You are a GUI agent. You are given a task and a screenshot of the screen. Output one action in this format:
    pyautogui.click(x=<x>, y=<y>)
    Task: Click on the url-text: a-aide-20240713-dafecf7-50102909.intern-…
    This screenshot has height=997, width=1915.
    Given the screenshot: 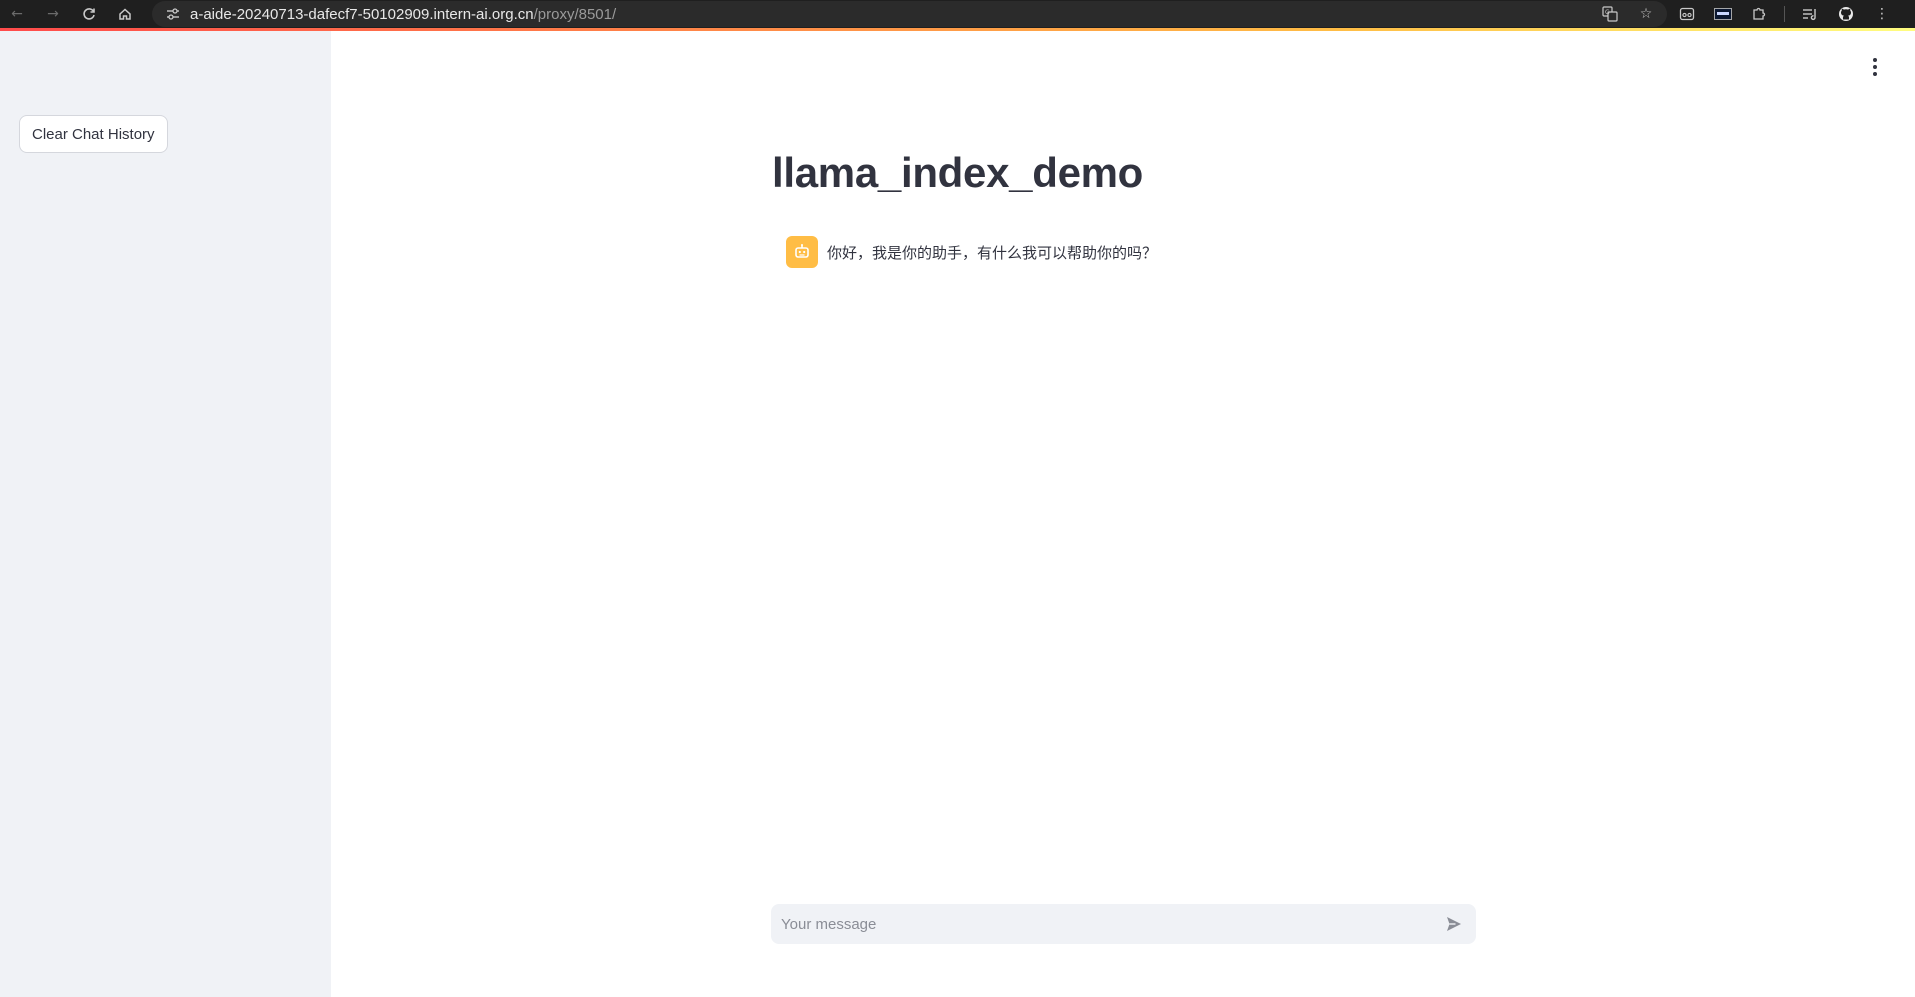 What is the action you would take?
    pyautogui.click(x=403, y=14)
    